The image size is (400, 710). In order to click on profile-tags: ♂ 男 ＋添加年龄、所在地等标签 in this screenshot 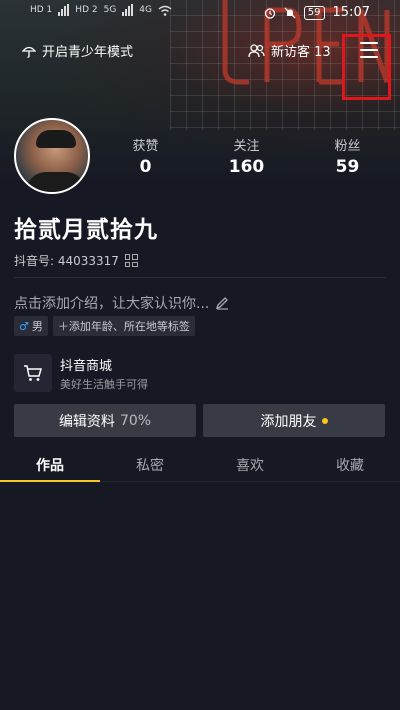, I will do `click(104, 326)`.